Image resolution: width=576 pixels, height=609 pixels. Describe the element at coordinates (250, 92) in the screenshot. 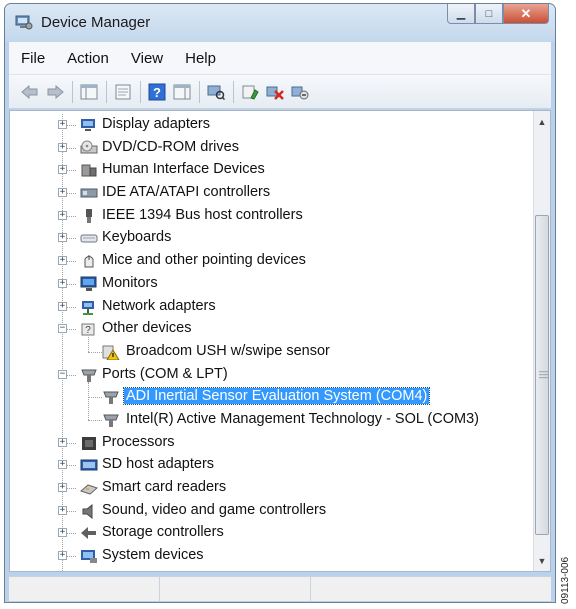

I see `update-driver-icon` at that location.